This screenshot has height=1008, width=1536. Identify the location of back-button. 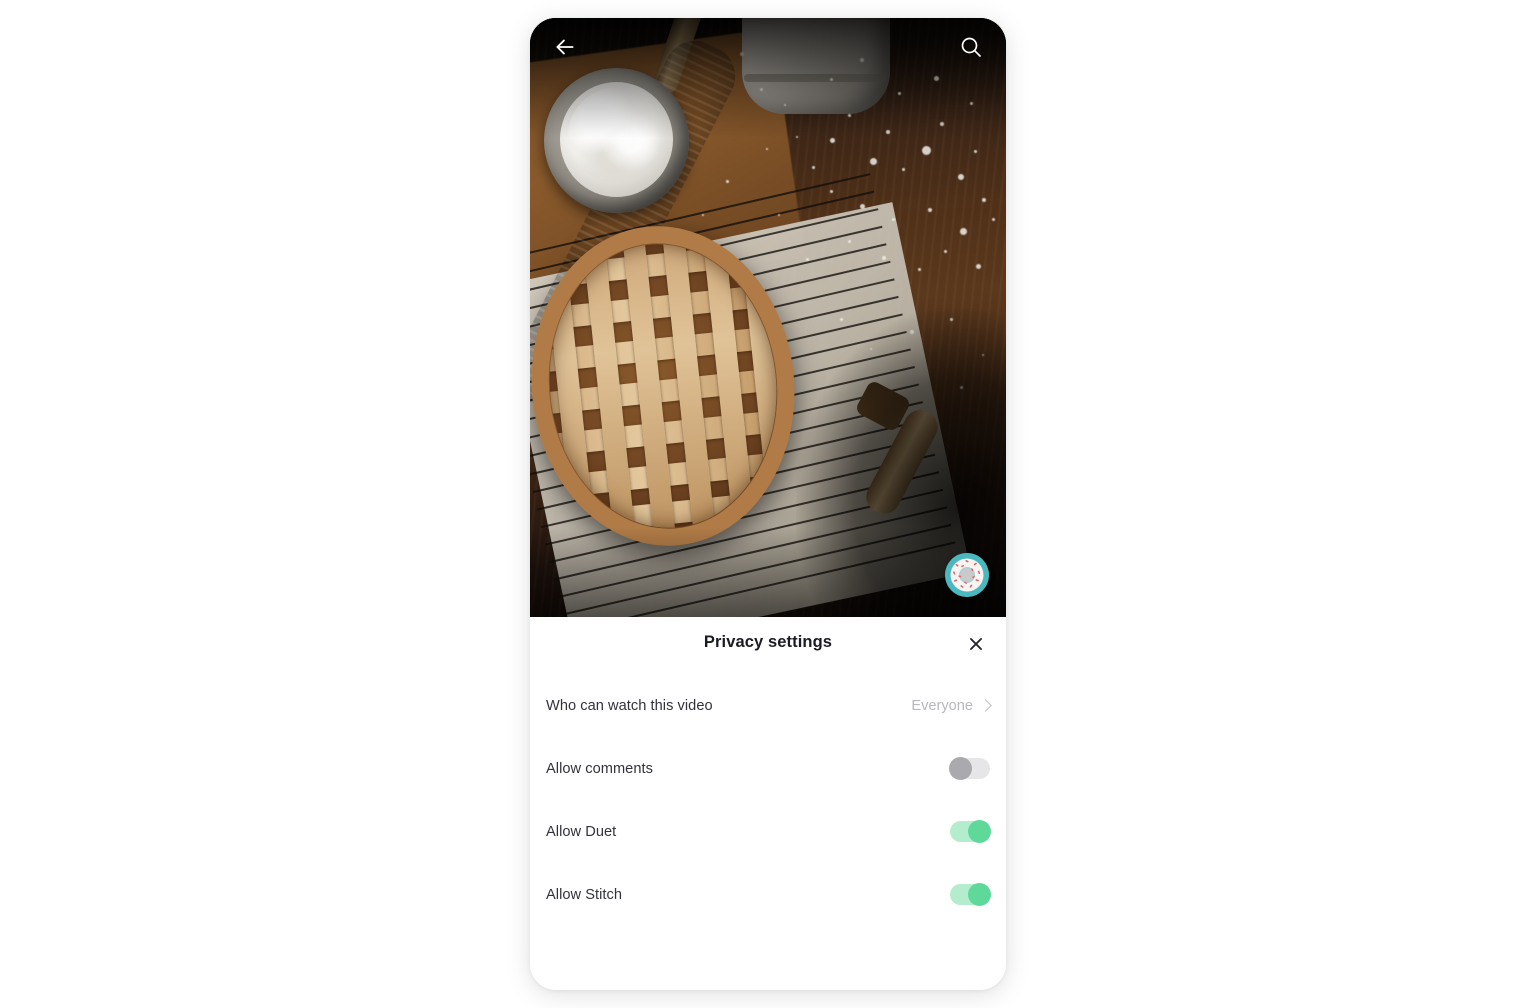
(565, 49).